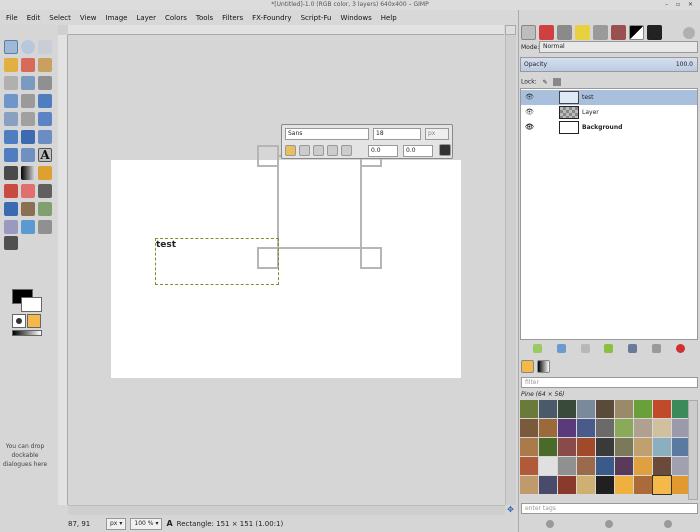 The image size is (700, 532). Describe the element at coordinates (564, 32) in the screenshot. I see `paths-tab-icon` at that location.